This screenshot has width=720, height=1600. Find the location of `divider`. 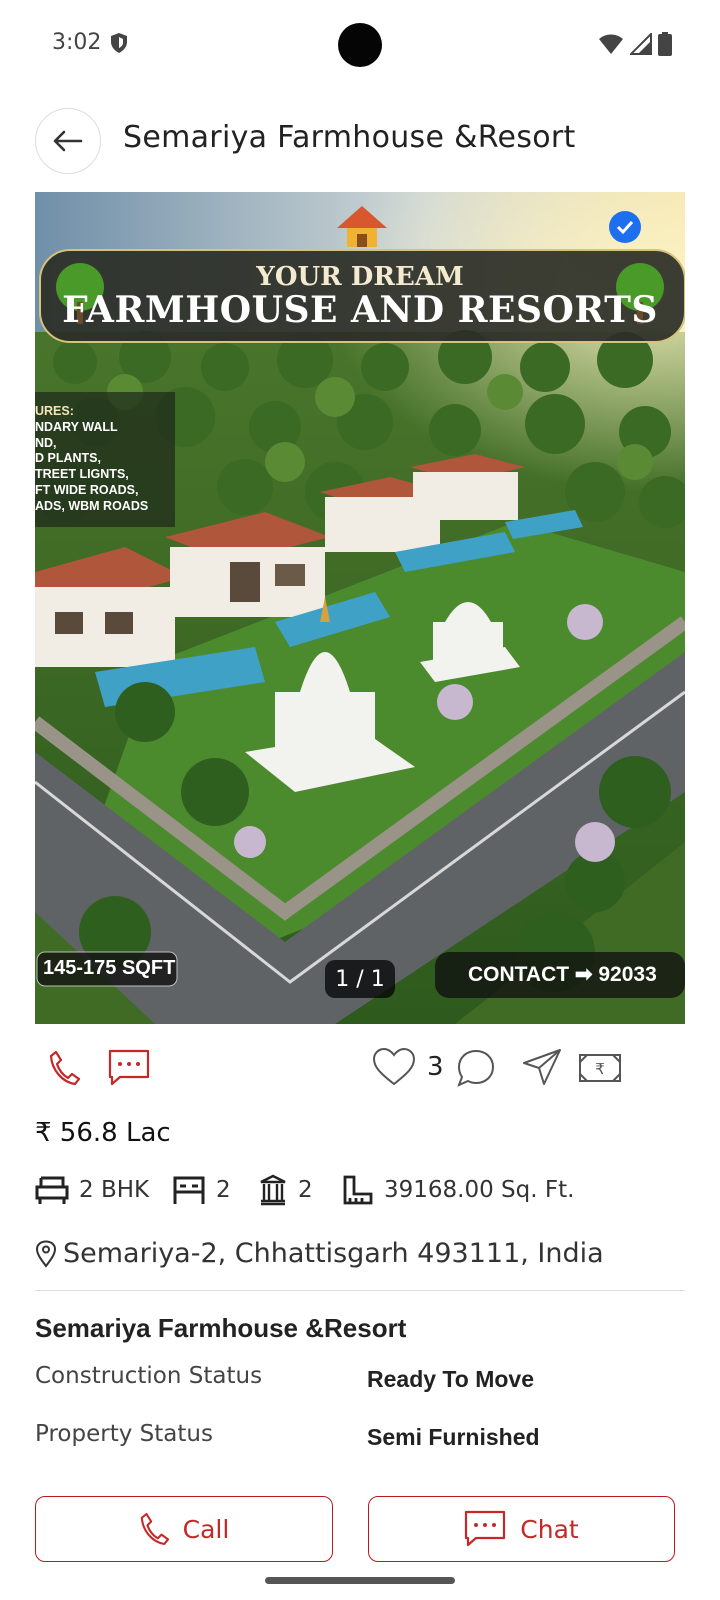

divider is located at coordinates (360, 1290).